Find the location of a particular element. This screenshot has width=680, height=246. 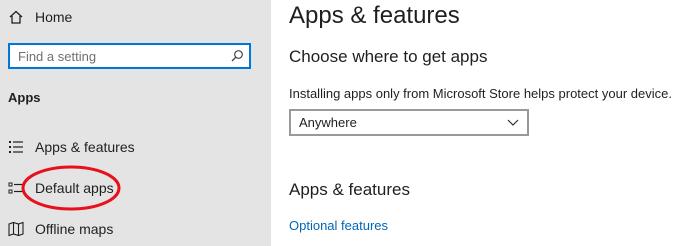

sidebar-item-label: Home is located at coordinates (54, 17).